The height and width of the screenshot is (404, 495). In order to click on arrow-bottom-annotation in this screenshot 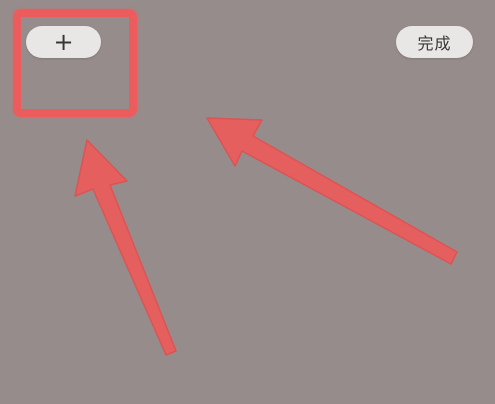, I will do `click(125, 247)`.